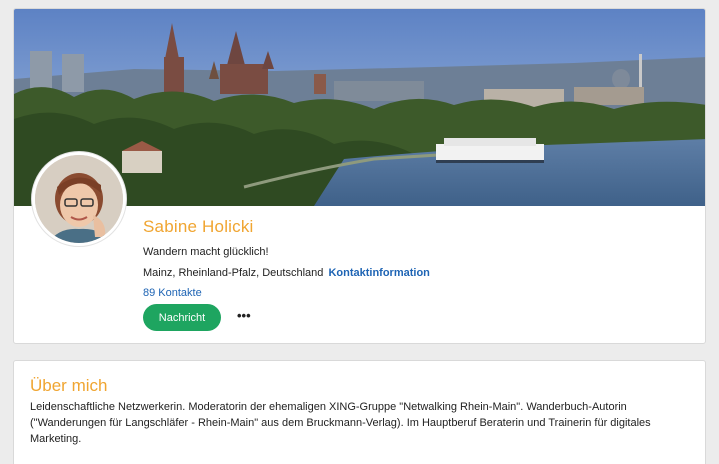 This screenshot has width=719, height=464. What do you see at coordinates (413, 293) in the screenshot?
I see `contacts-count-link: 89 Kontakte` at bounding box center [413, 293].